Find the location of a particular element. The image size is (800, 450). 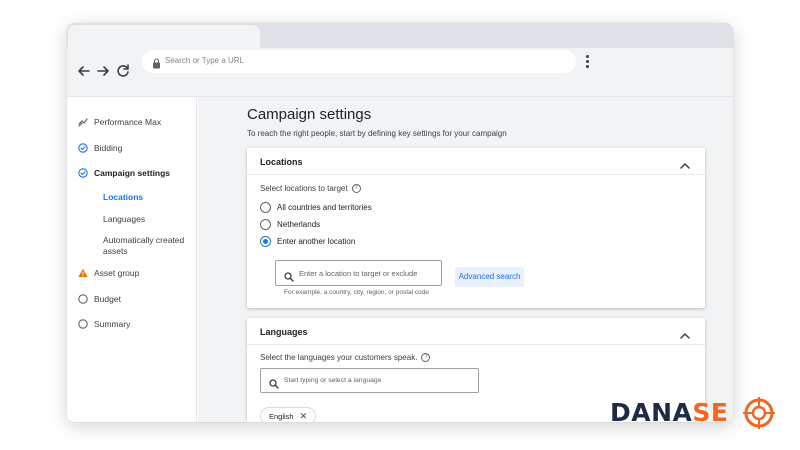

radio-all-countries is located at coordinates (265, 207).